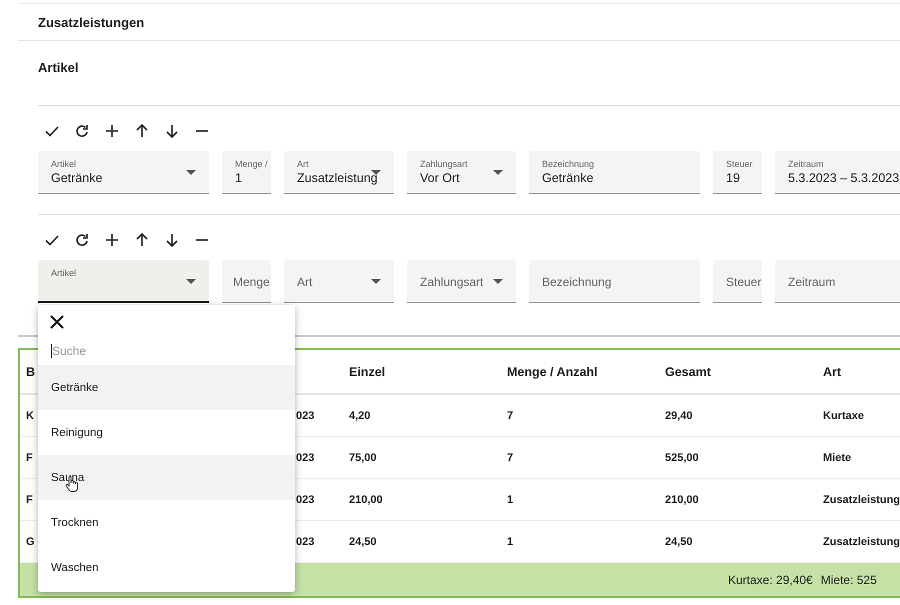 The image size is (900, 605). What do you see at coordinates (737, 172) in the screenshot?
I see `input-field: Steuer 19` at bounding box center [737, 172].